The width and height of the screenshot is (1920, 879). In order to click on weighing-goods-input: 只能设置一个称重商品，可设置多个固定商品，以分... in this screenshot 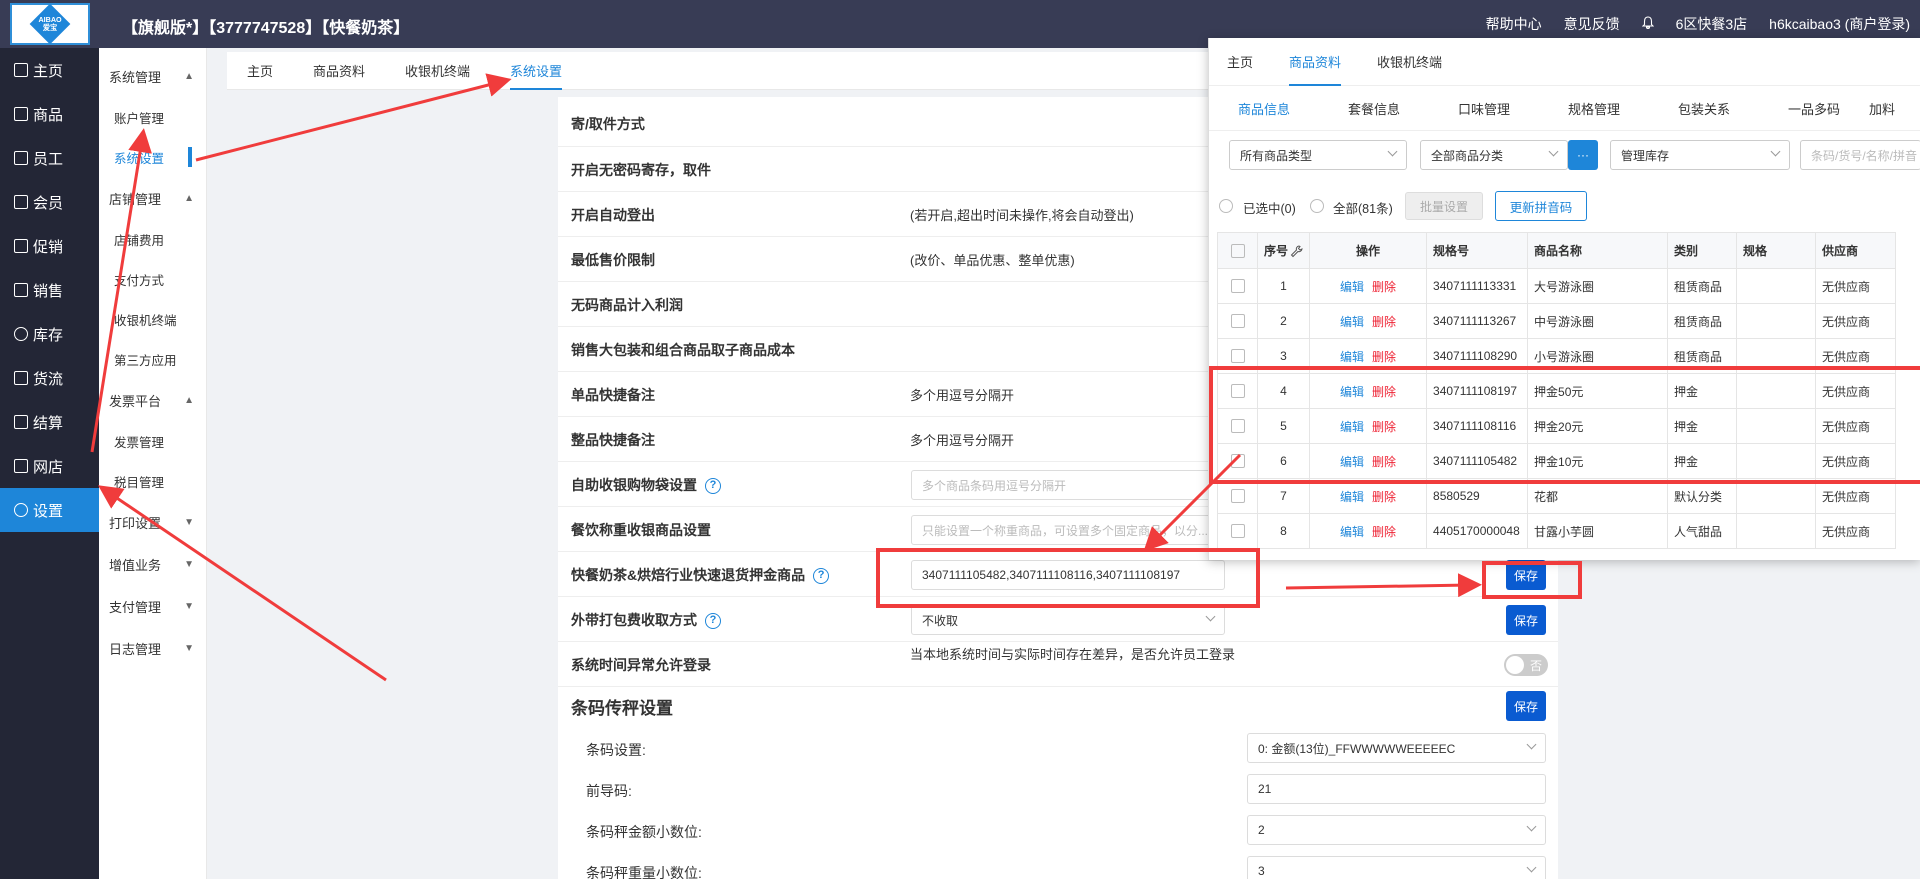, I will do `click(1081, 530)`.